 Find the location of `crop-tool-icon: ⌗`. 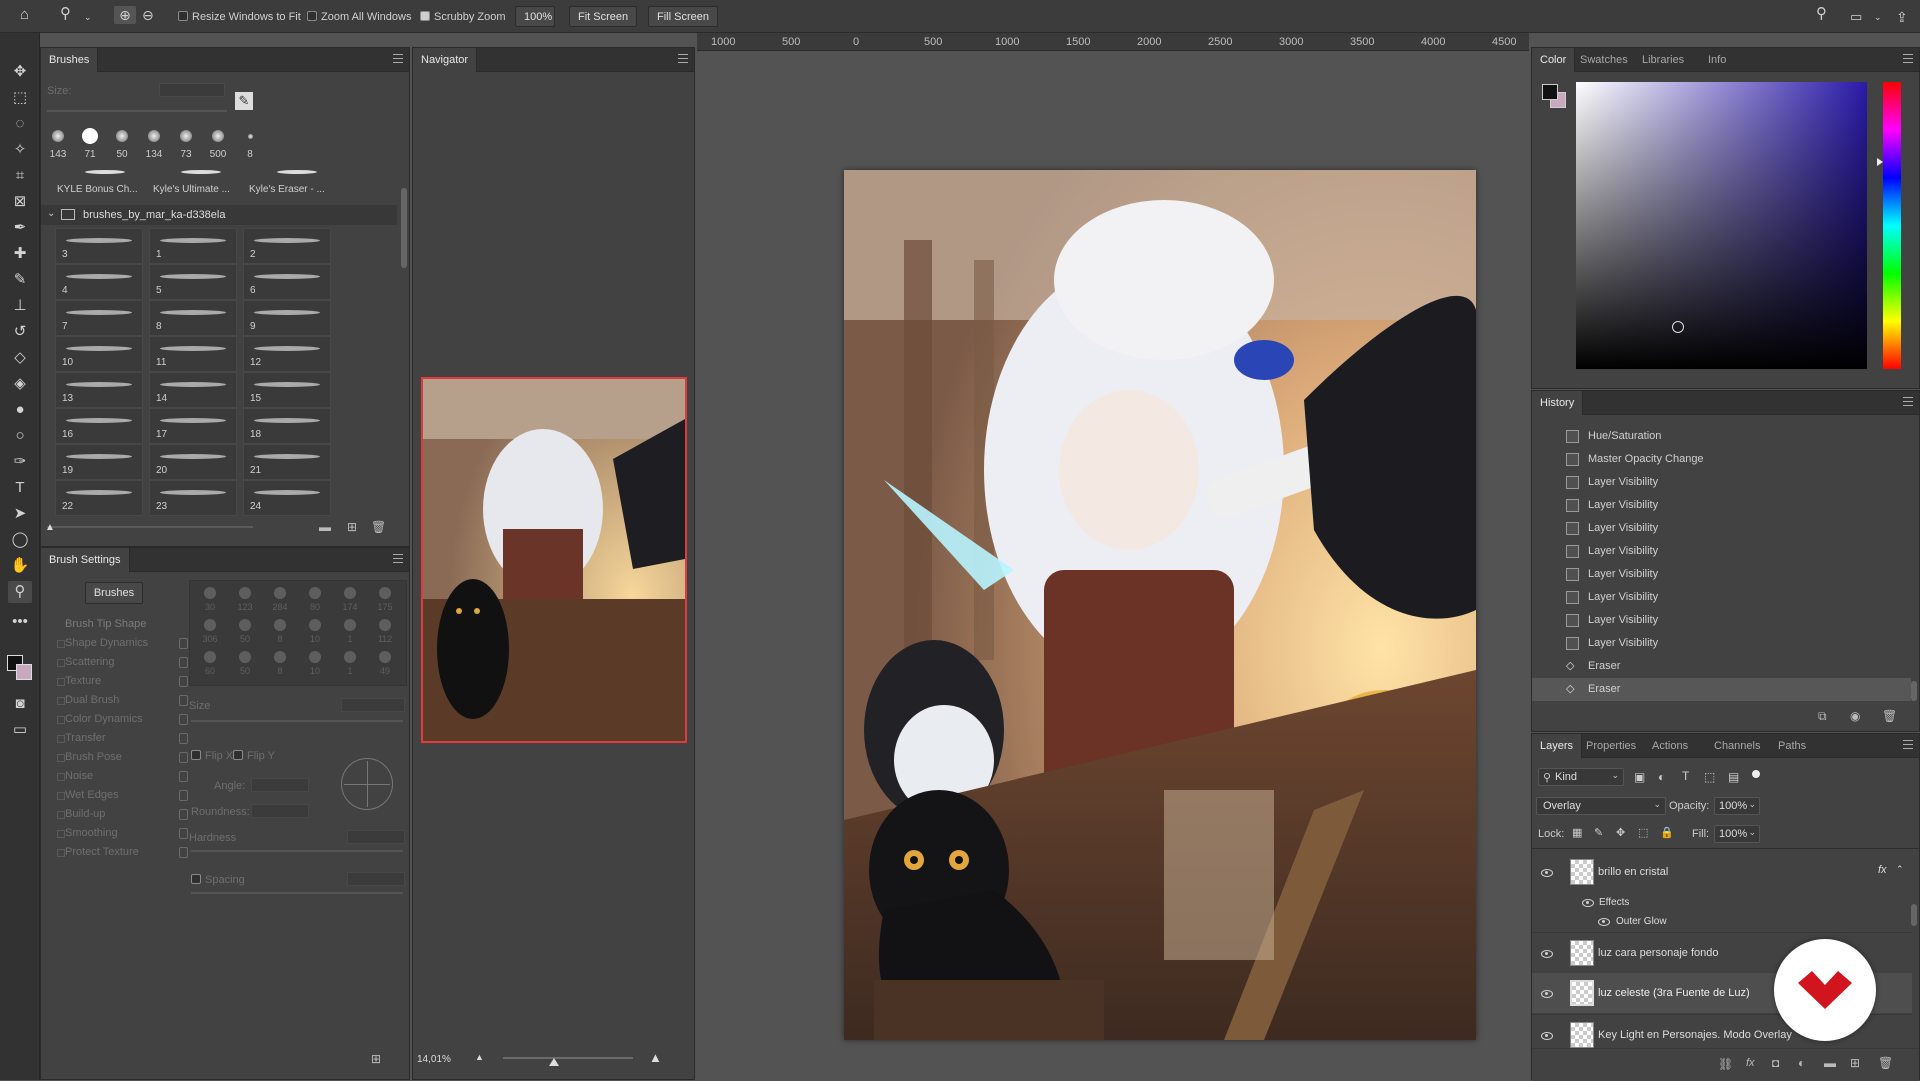

crop-tool-icon: ⌗ is located at coordinates (20, 176).